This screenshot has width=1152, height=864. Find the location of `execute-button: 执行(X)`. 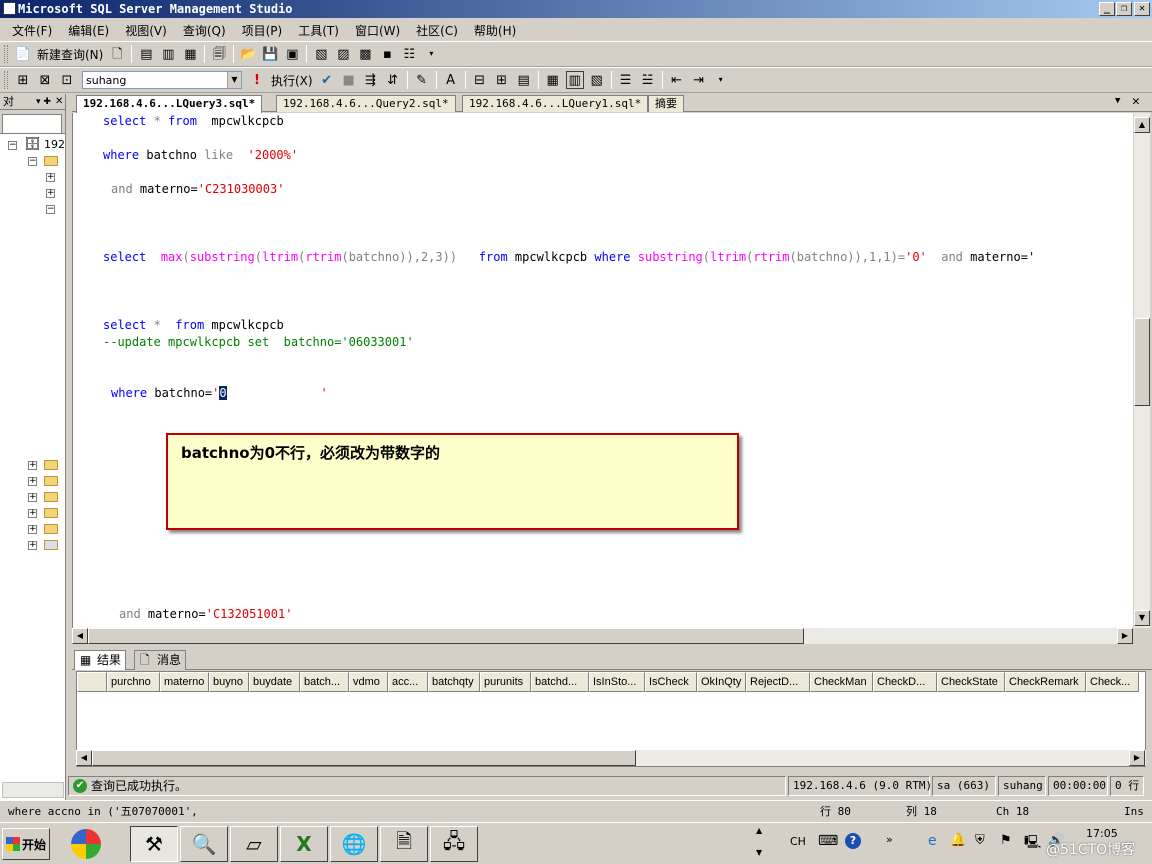

execute-button: 执行(X) is located at coordinates (292, 80).